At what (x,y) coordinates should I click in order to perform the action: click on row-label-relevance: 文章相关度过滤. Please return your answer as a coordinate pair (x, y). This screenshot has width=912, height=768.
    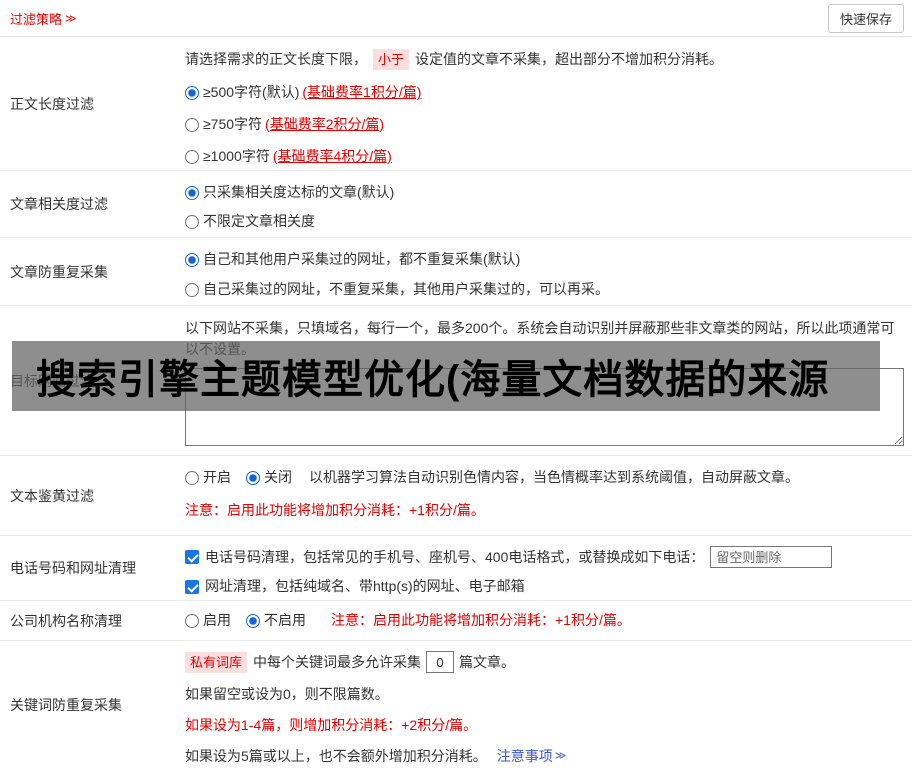
    Looking at the image, I should click on (59, 204).